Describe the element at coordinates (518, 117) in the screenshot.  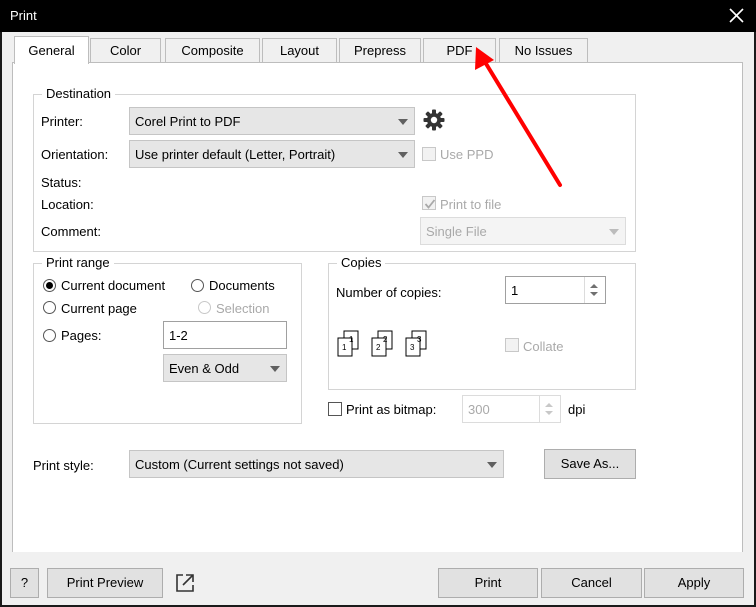
I see `red-arrow-annotation` at that location.